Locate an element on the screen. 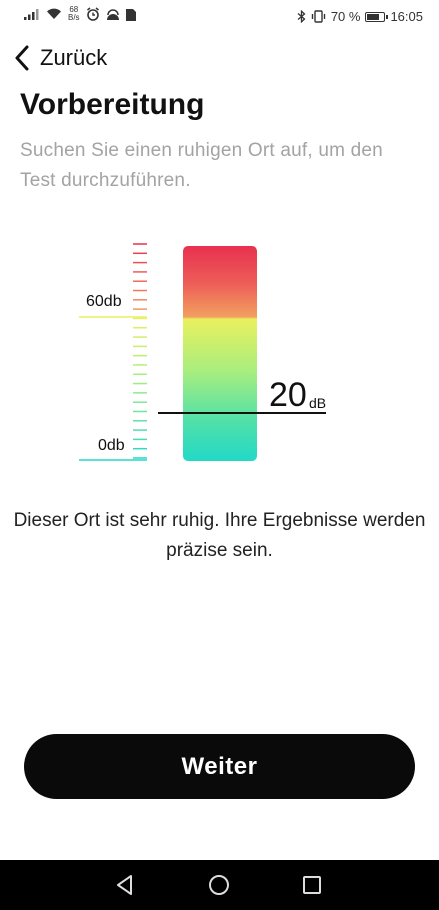 This screenshot has height=910, width=439. continue-button: Weiter is located at coordinates (219, 766).